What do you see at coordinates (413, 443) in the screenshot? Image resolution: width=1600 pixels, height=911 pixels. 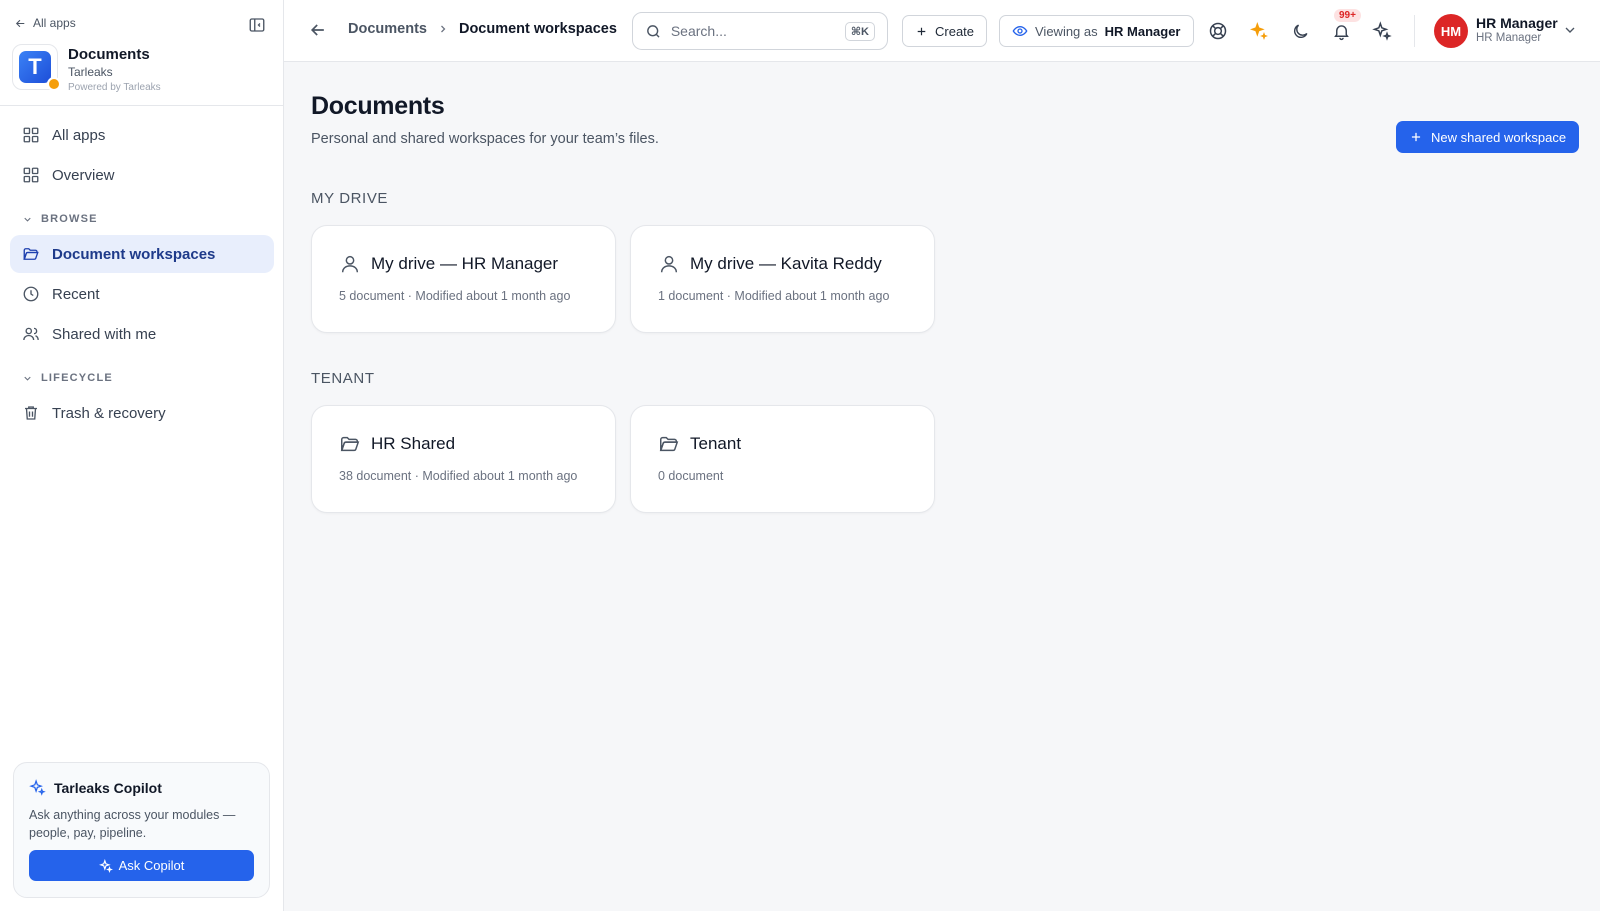 I see `workspace-card-title-text: HR Shared` at bounding box center [413, 443].